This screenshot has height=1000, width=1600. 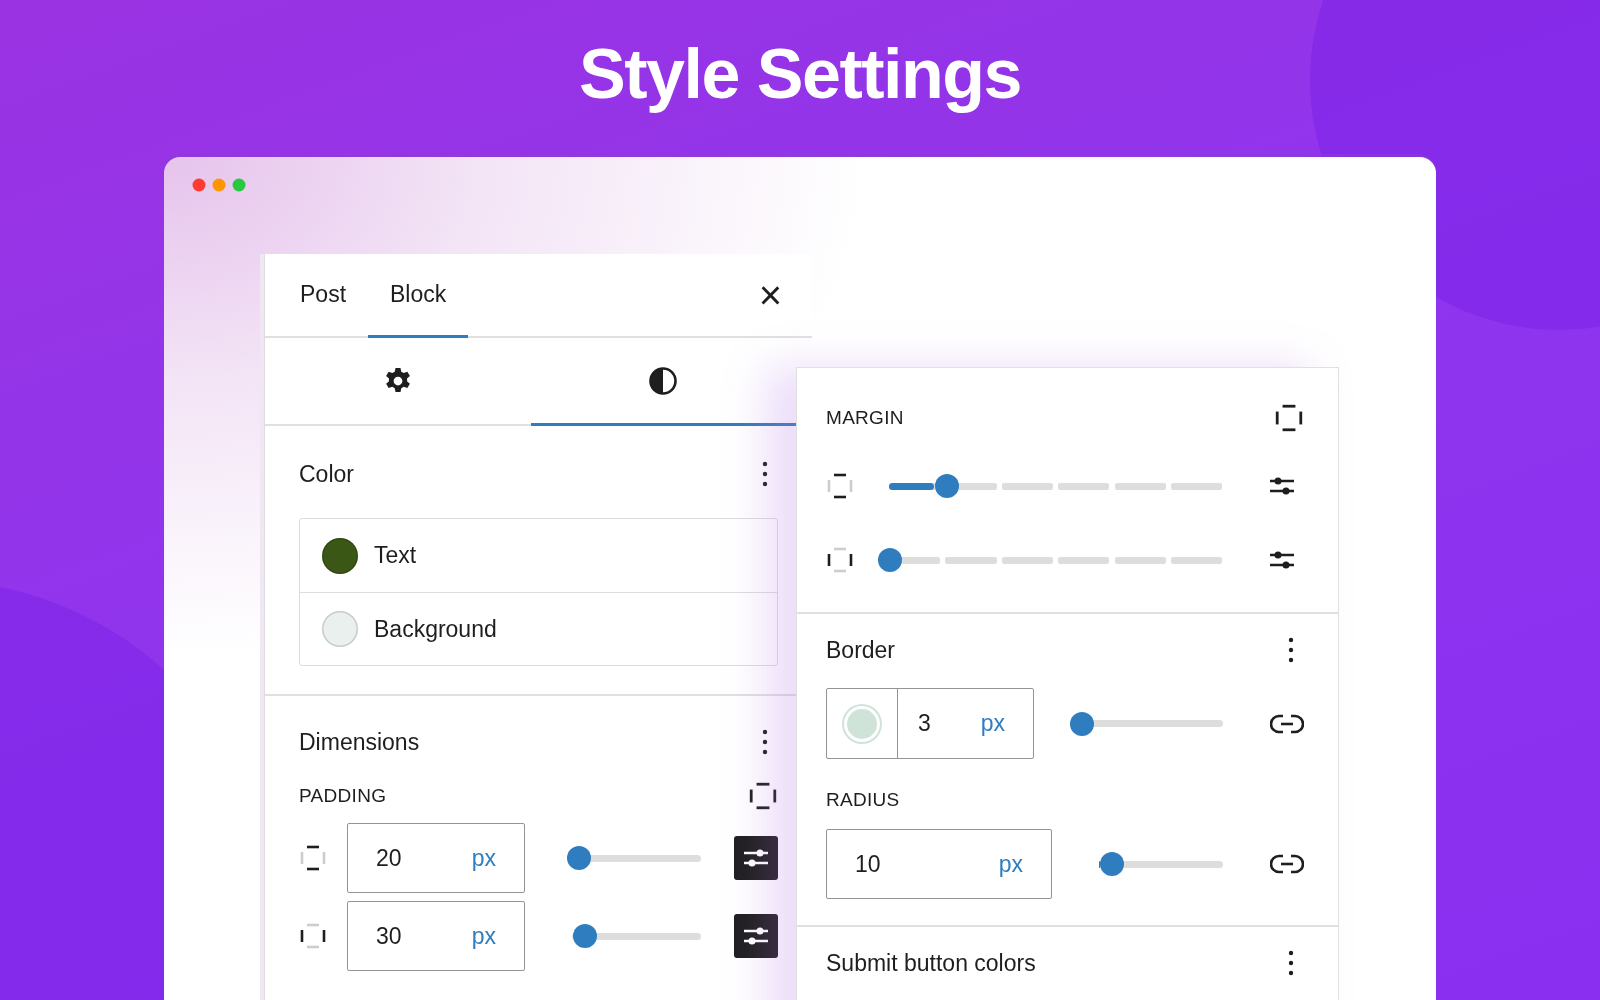 I want to click on radius-input: 10 px, so click(x=939, y=864).